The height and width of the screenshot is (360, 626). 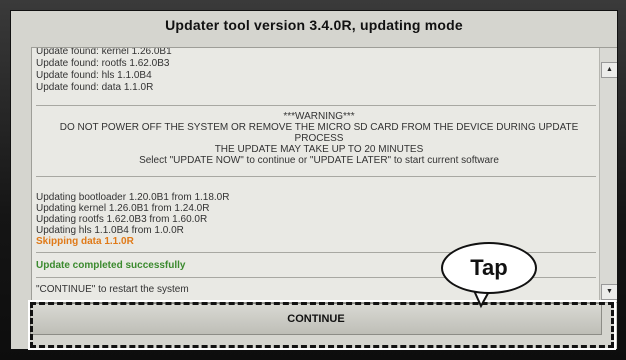 I want to click on update-success-message: Update completed successfully, so click(x=111, y=265).